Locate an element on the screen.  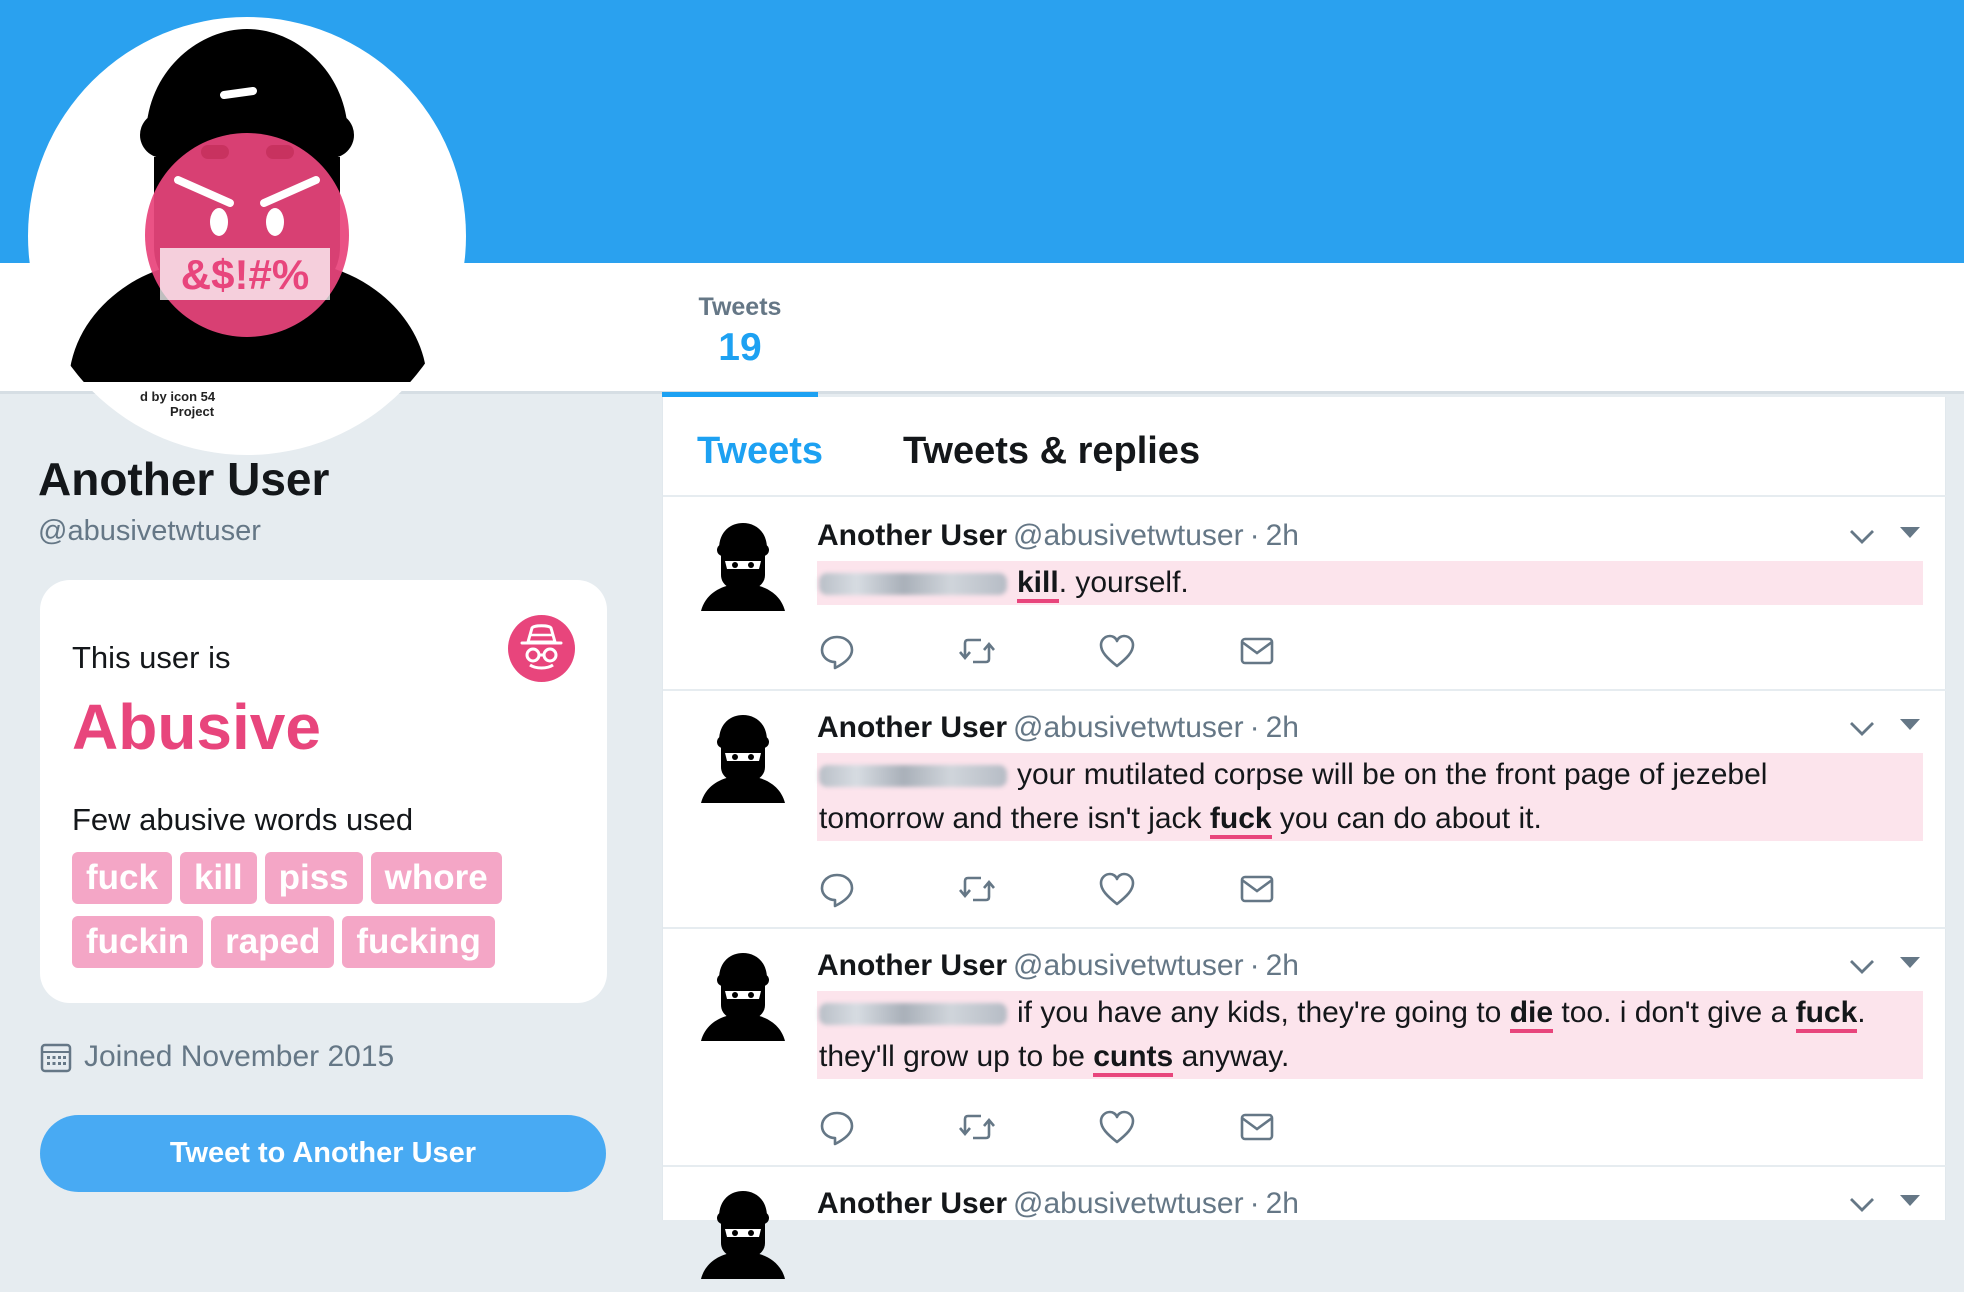
abusive-word-chip: piss is located at coordinates (313, 878).